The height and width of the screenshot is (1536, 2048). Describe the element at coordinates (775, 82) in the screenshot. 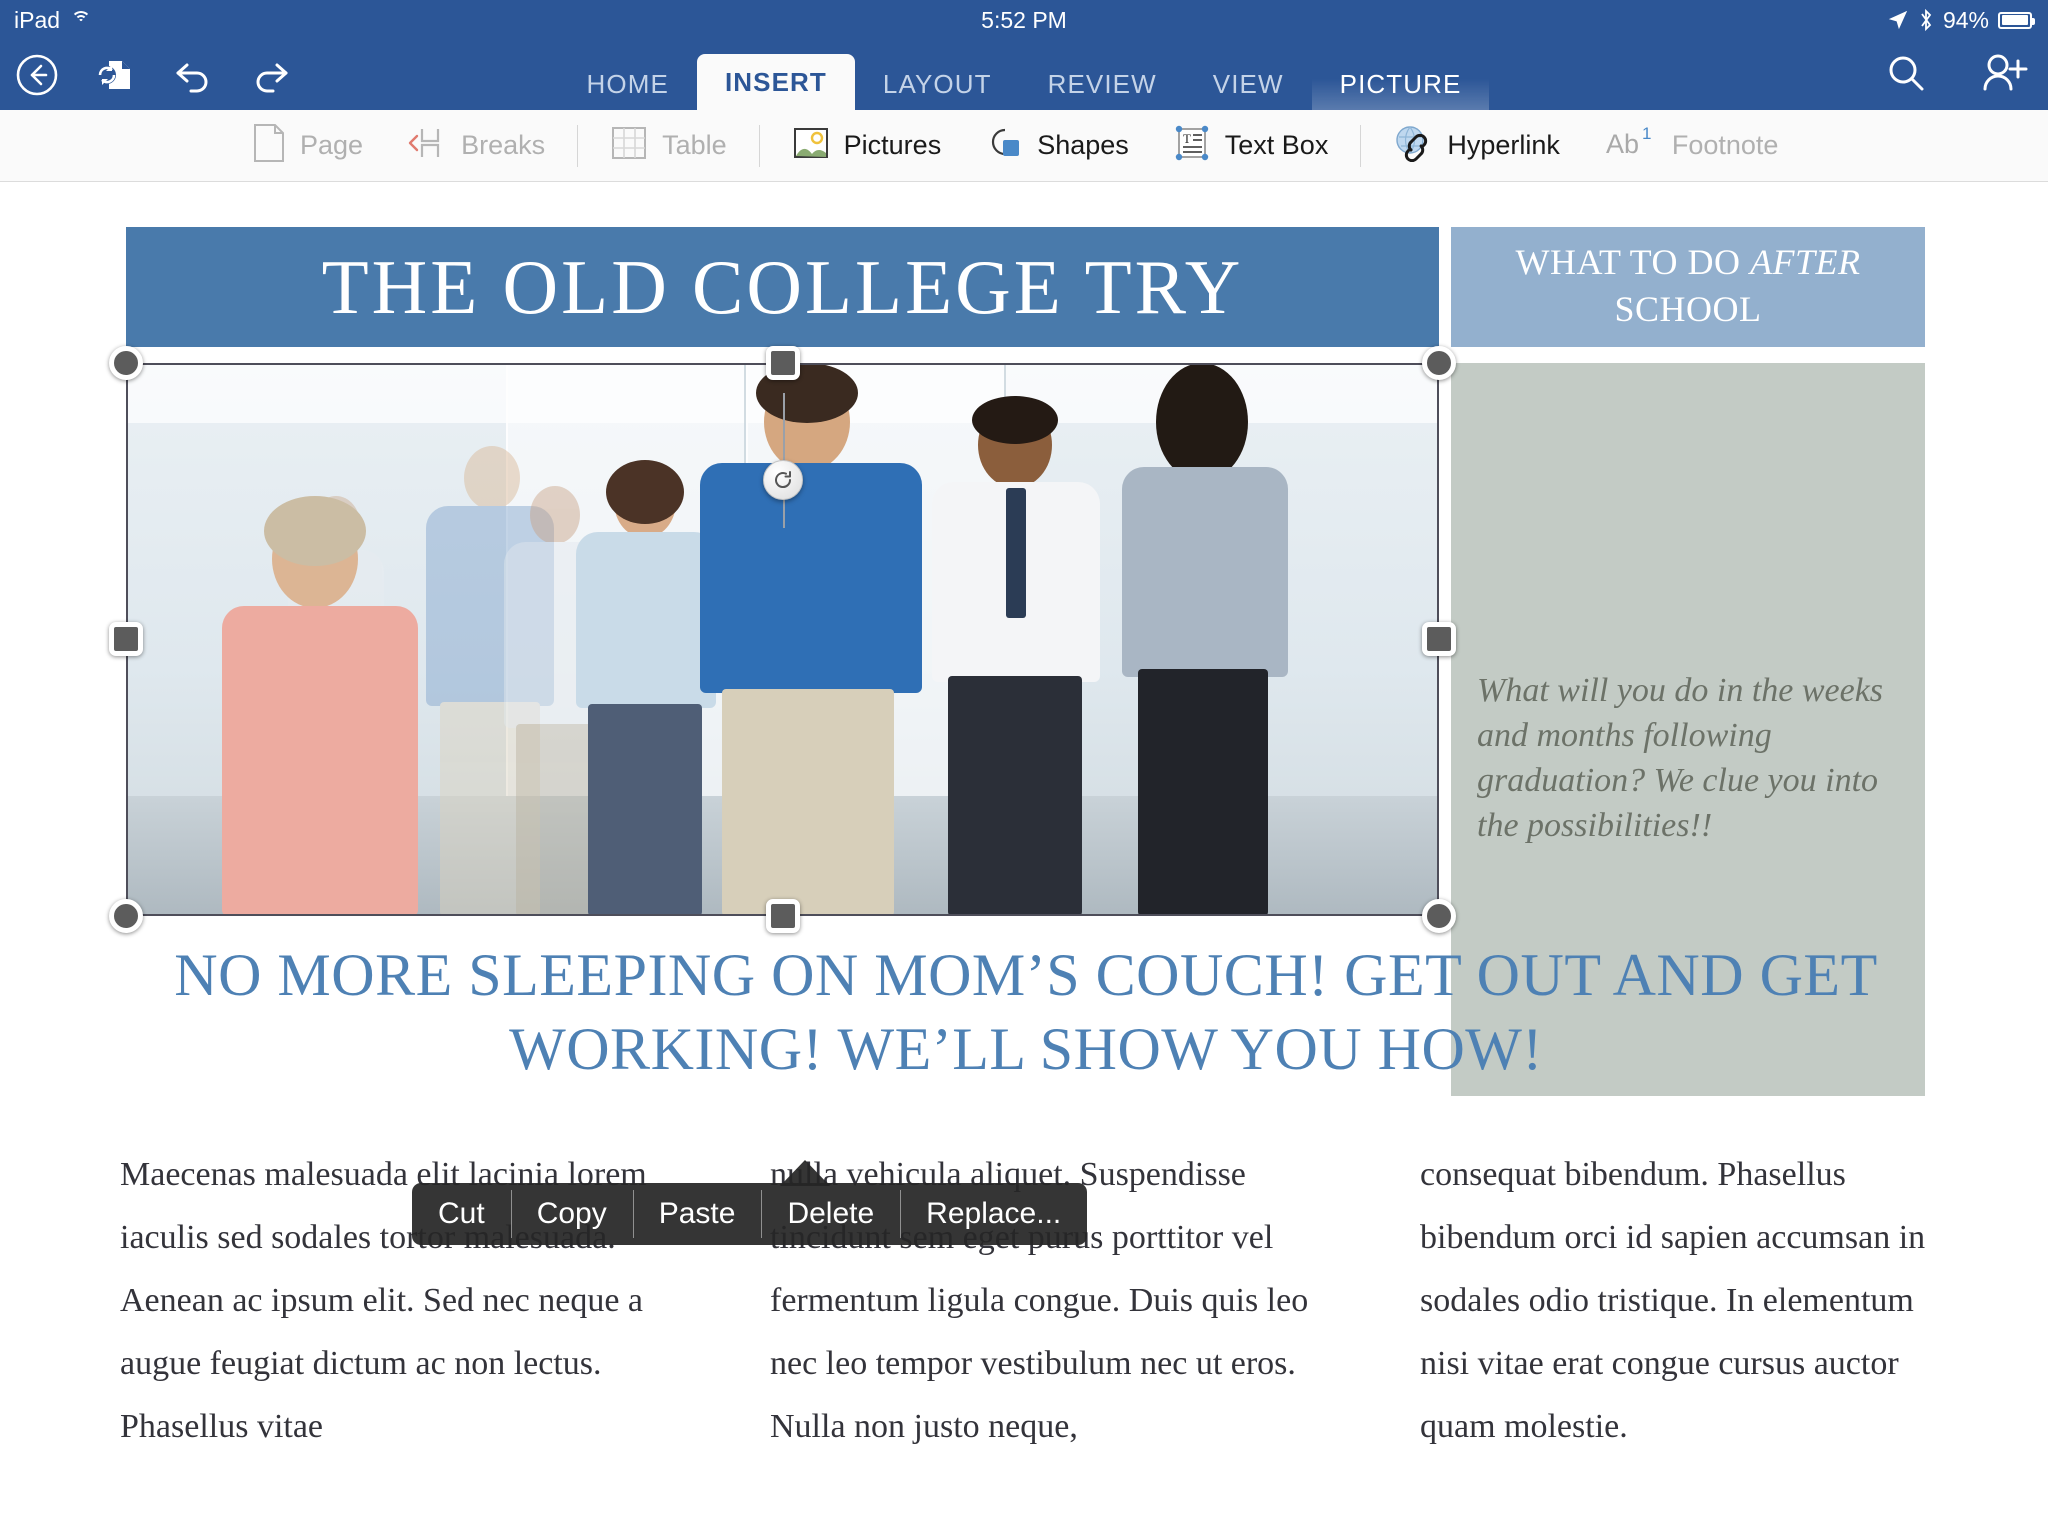

I see `tab-insert: INSERT` at that location.